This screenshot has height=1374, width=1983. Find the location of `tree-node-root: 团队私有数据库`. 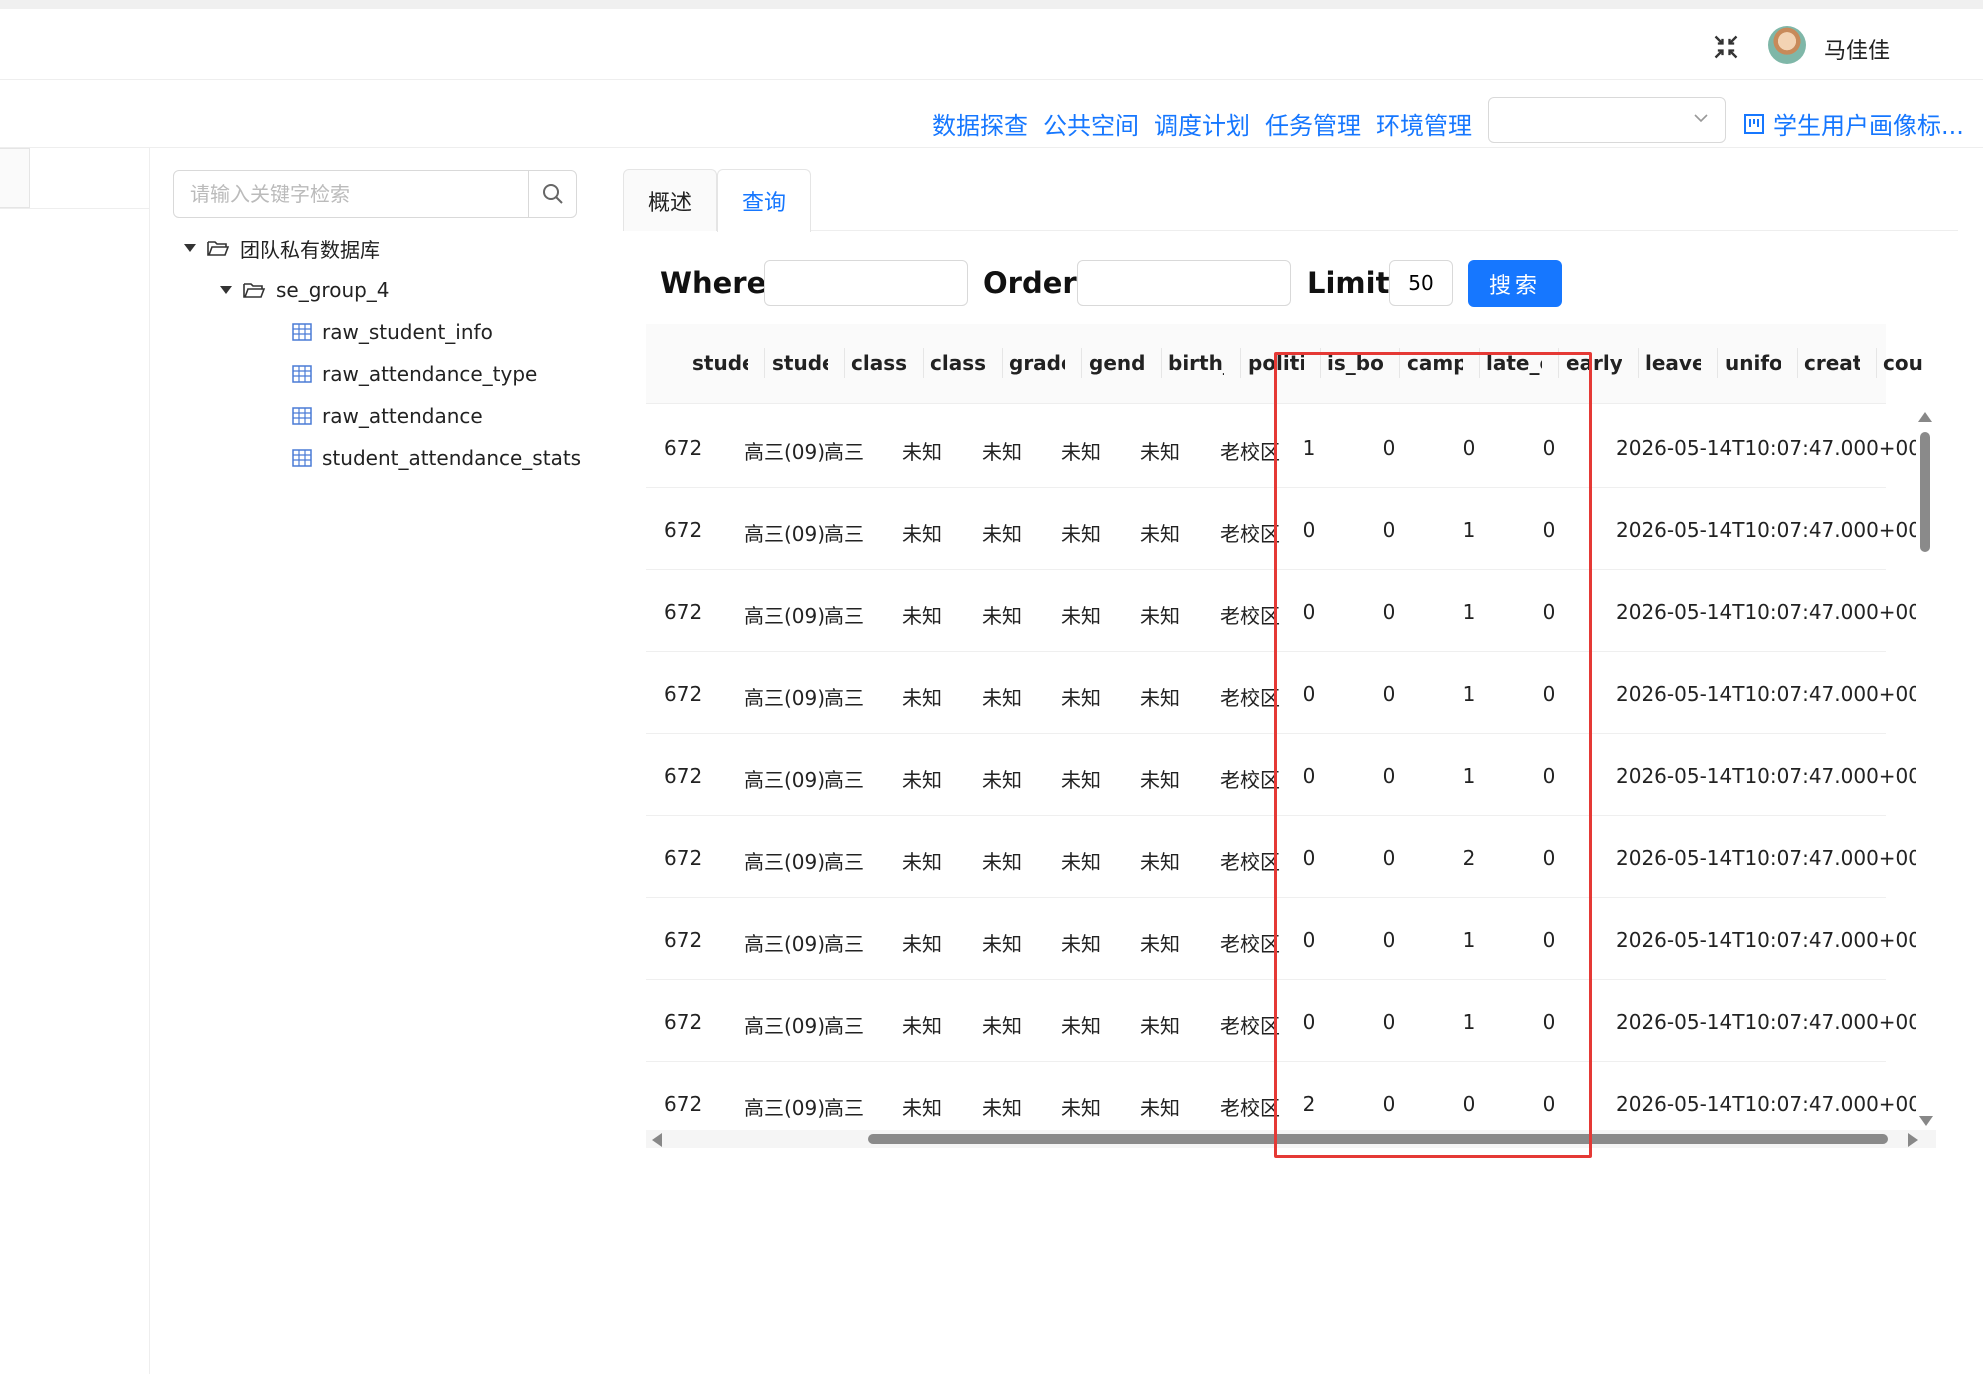

tree-node-root: 团队私有数据库 is located at coordinates (282, 248).